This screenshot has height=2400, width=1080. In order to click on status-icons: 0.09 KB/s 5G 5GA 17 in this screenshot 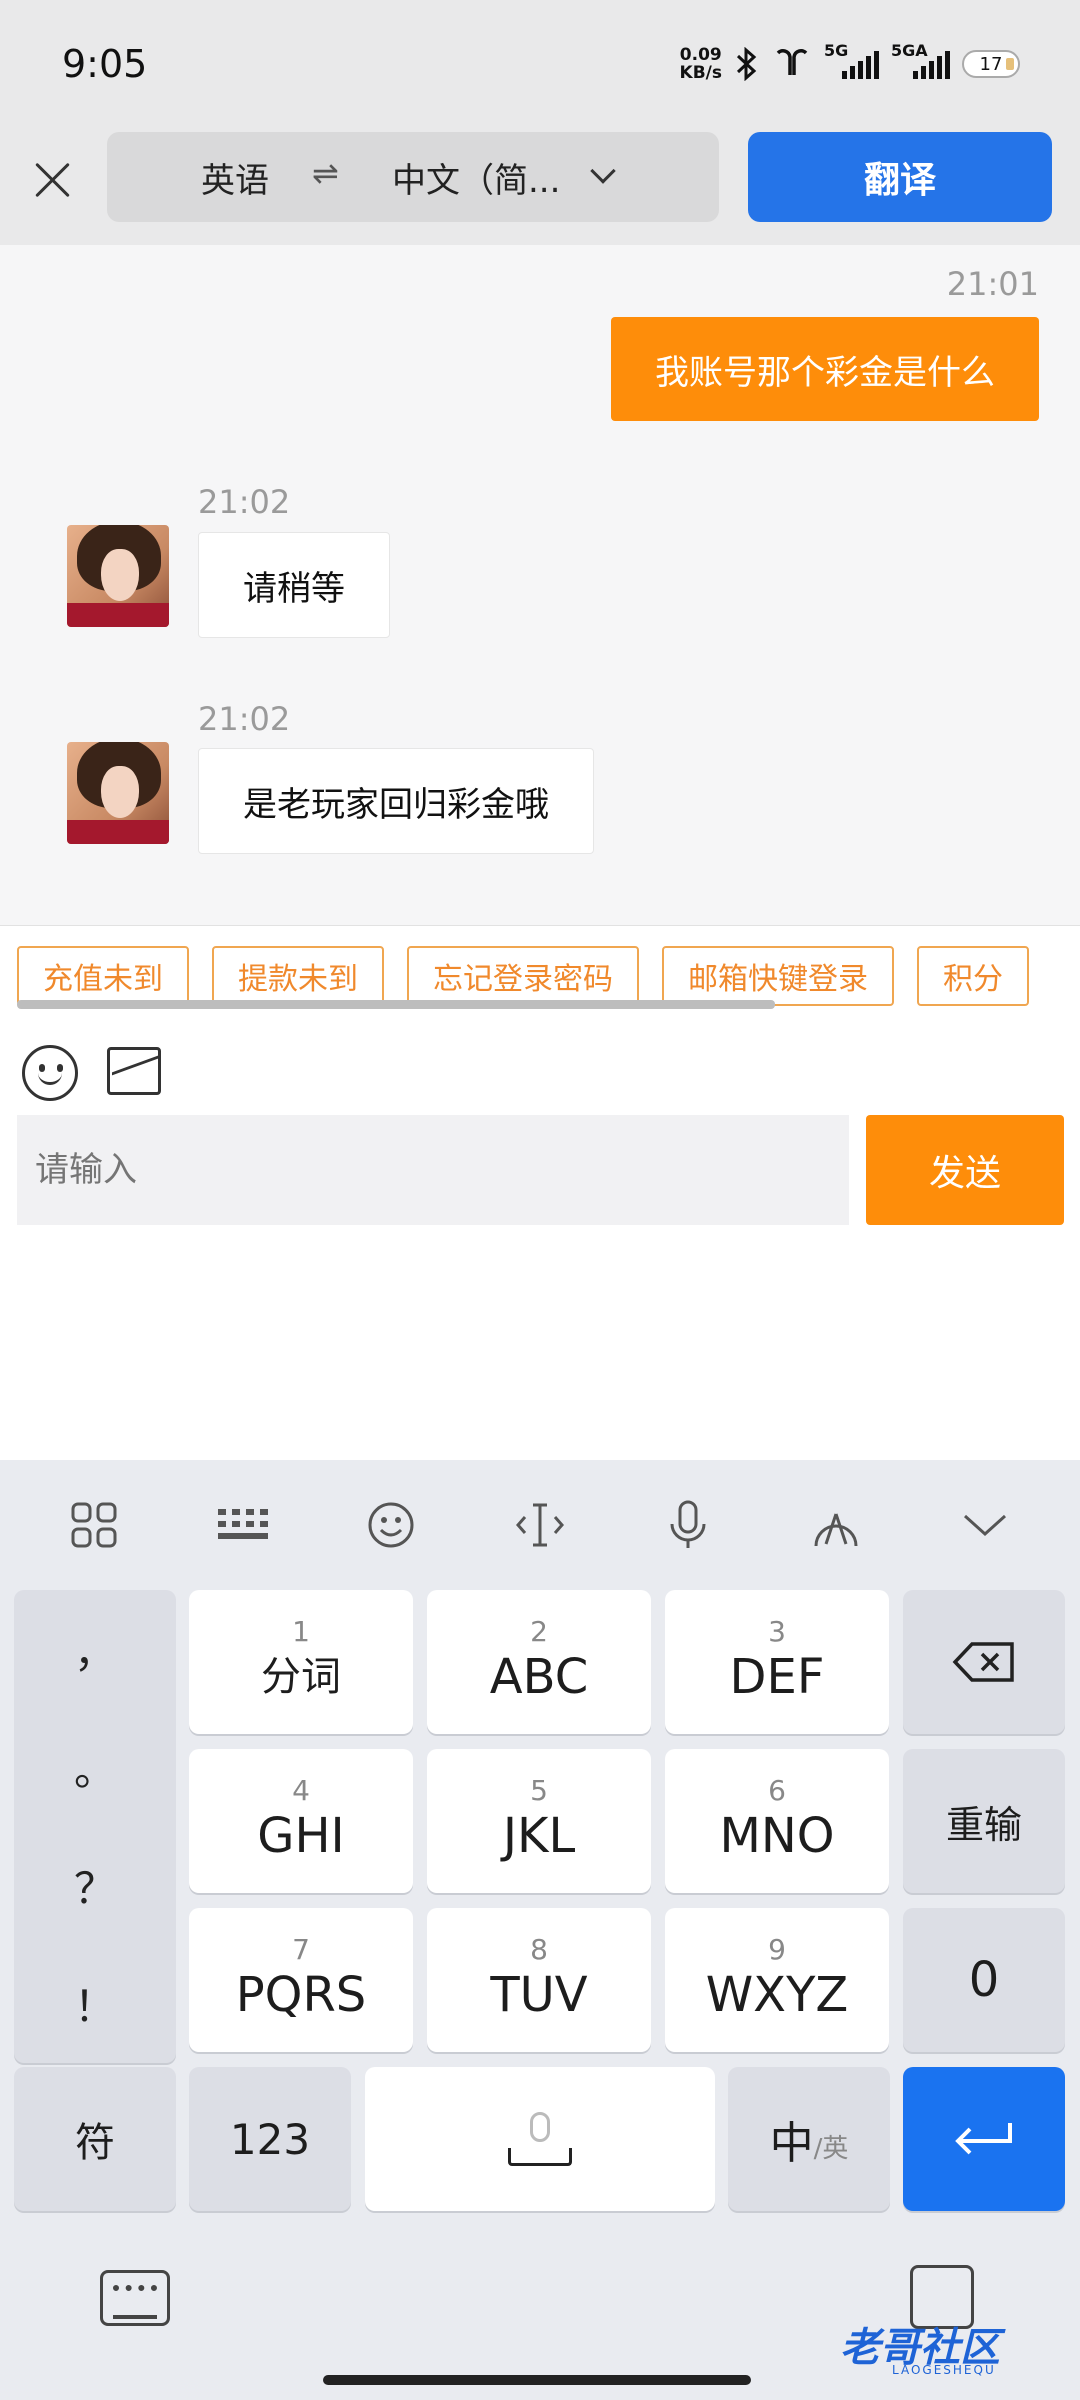, I will do `click(850, 61)`.